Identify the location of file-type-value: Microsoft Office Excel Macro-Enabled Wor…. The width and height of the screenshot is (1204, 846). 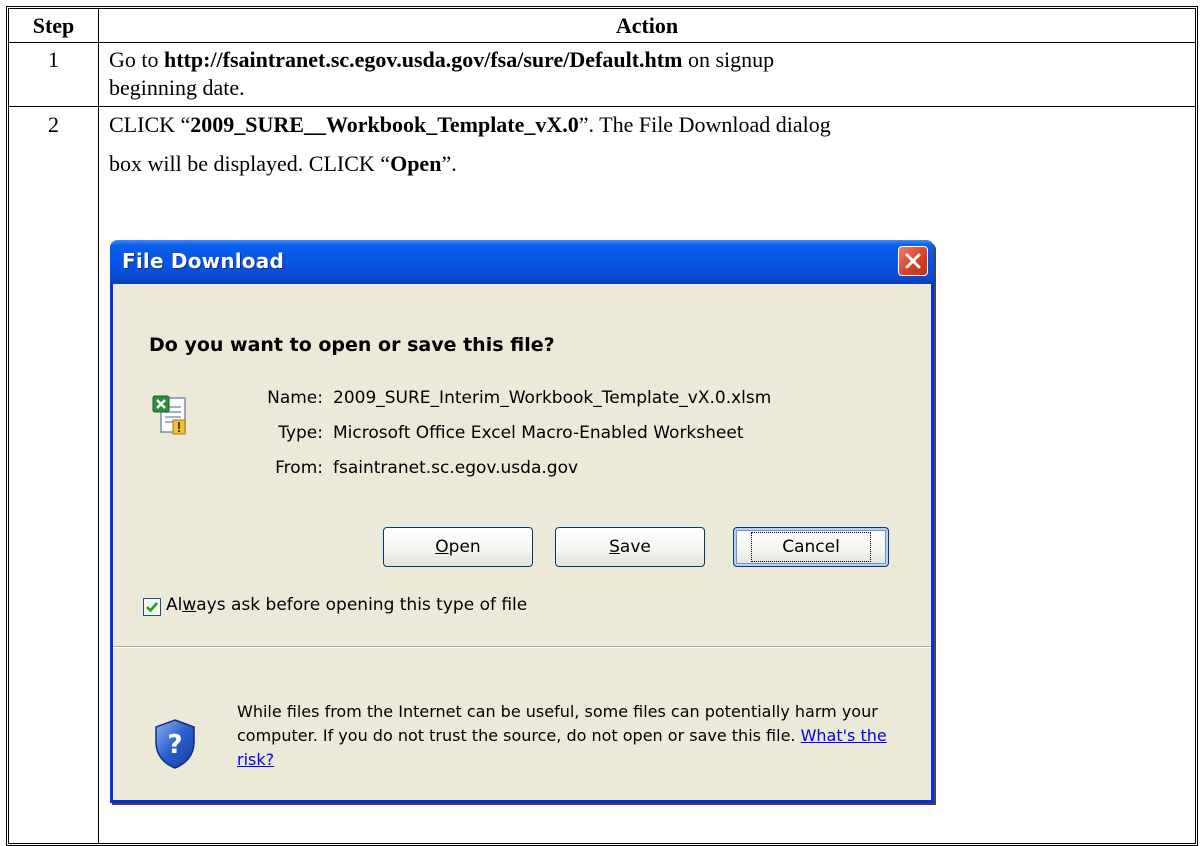
(538, 433).